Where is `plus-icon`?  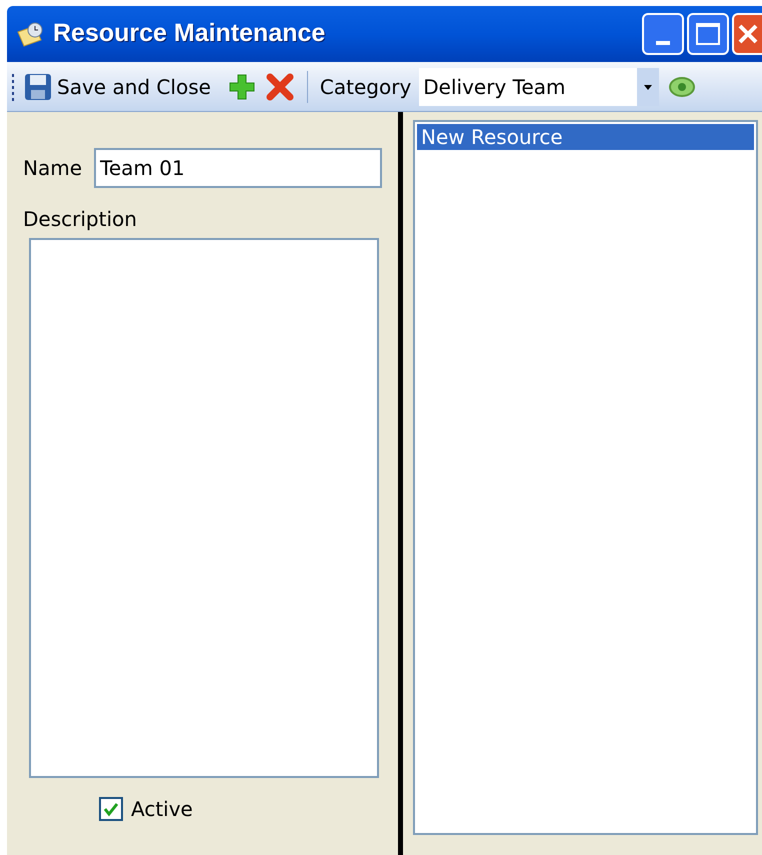
plus-icon is located at coordinates (241, 87).